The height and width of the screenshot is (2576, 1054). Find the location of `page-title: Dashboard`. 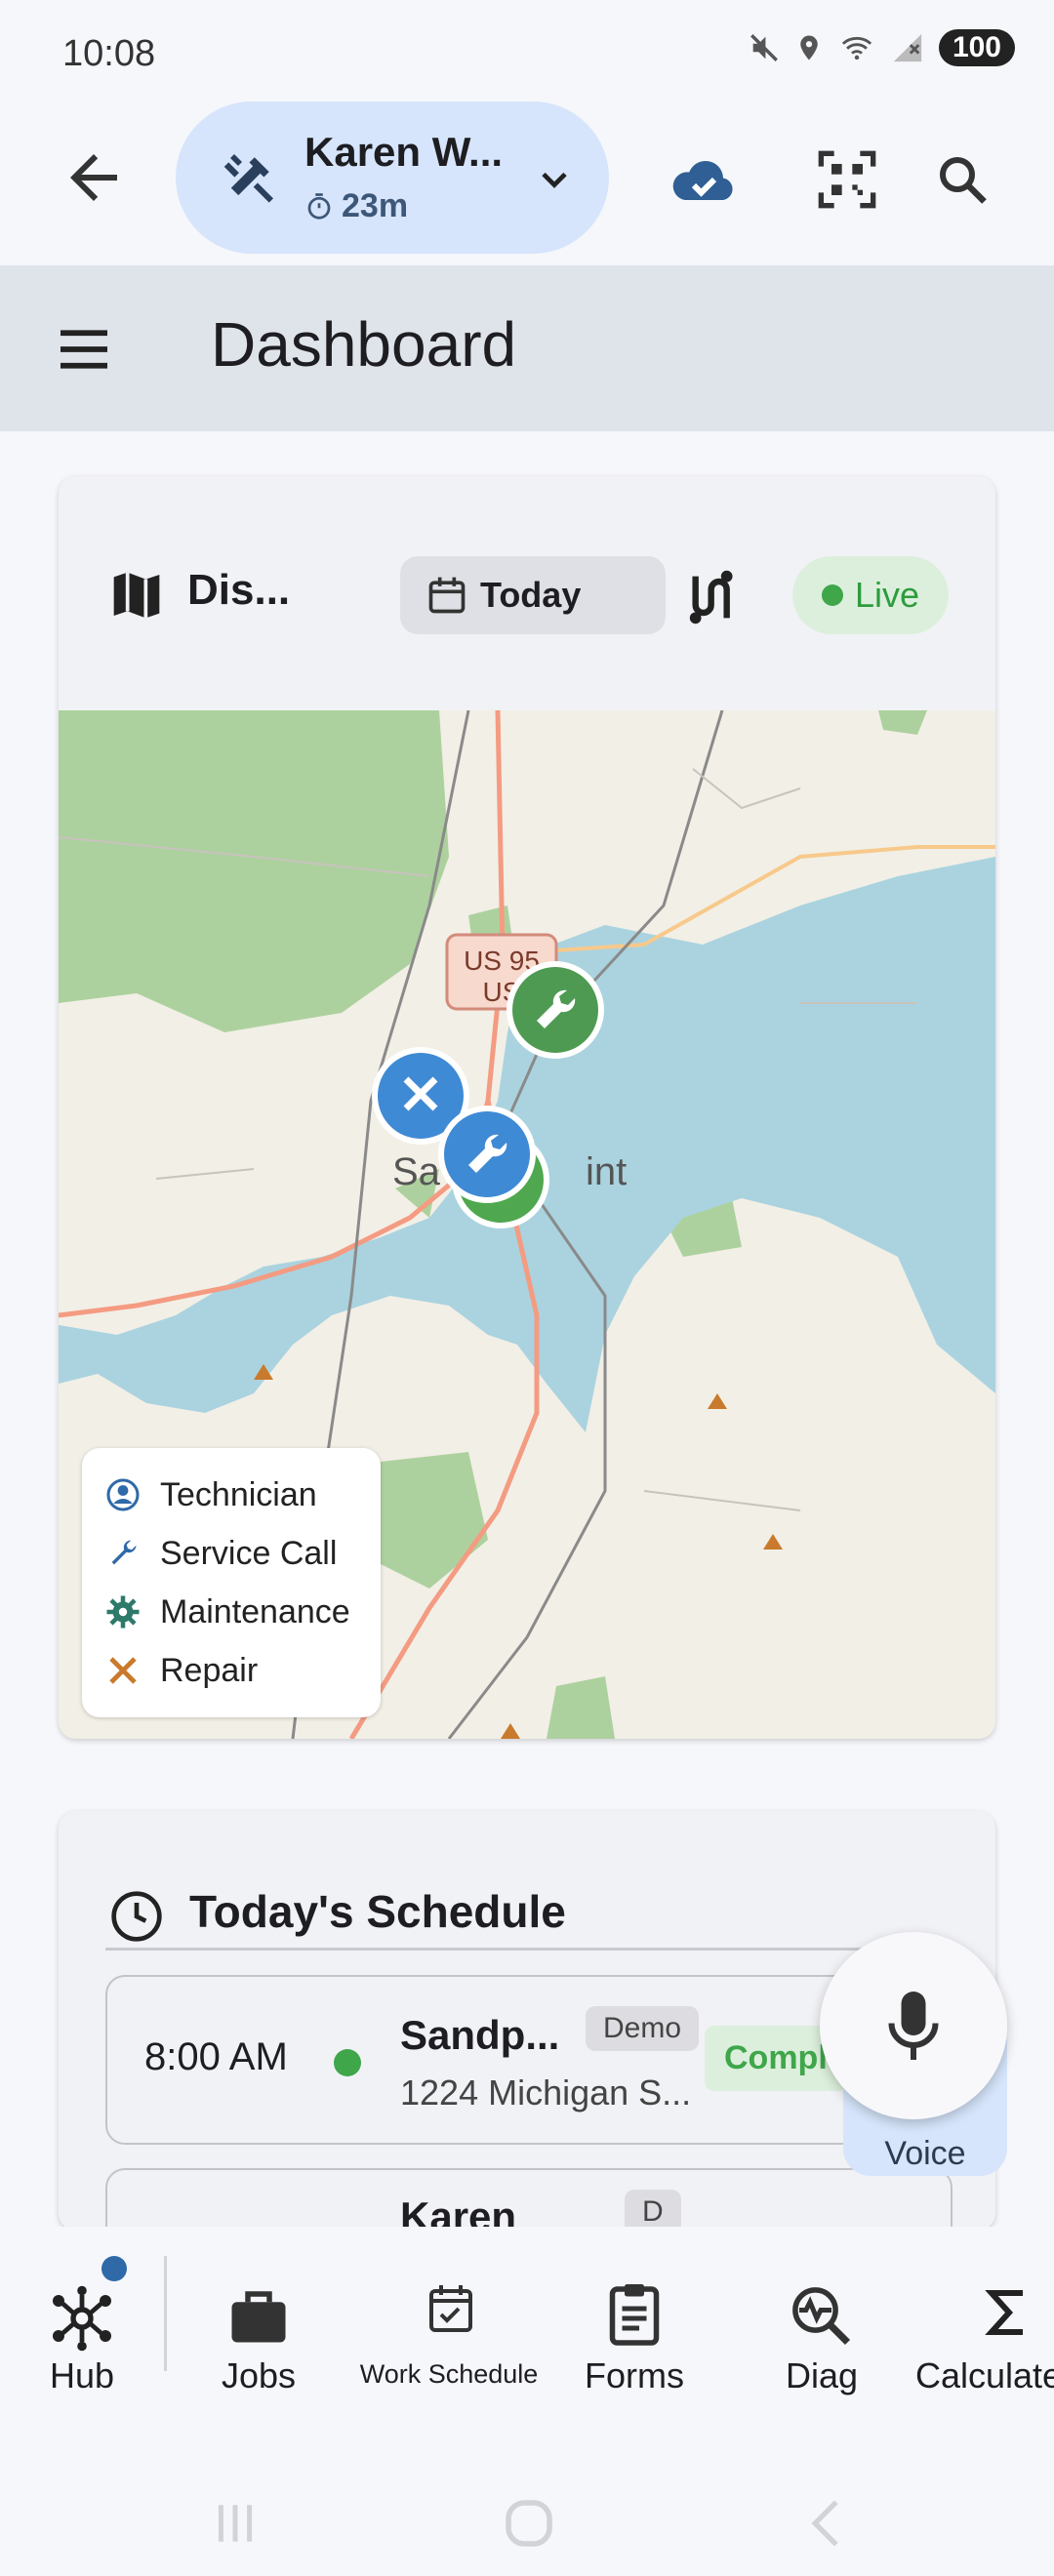

page-title: Dashboard is located at coordinates (364, 344).